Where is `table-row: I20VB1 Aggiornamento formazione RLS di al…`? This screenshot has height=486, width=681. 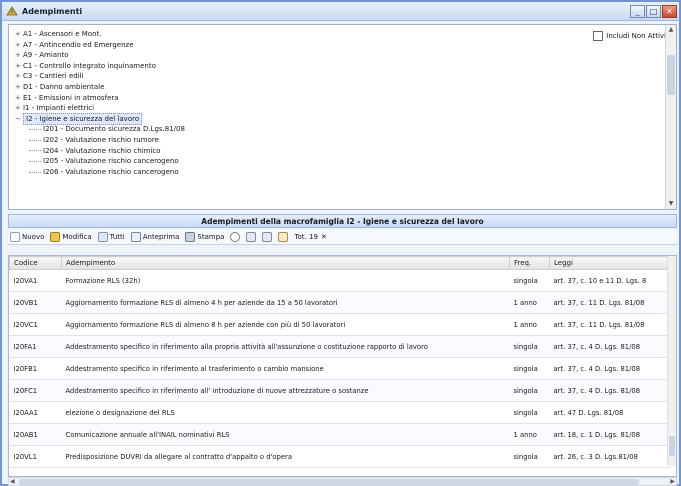
table-row: I20VB1 Aggiornamento formazione RLS di al… is located at coordinates (340, 302).